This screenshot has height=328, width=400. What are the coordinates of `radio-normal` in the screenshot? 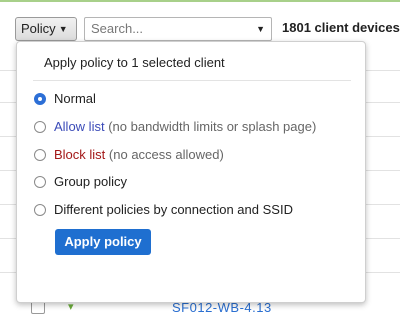 It's located at (40, 99).